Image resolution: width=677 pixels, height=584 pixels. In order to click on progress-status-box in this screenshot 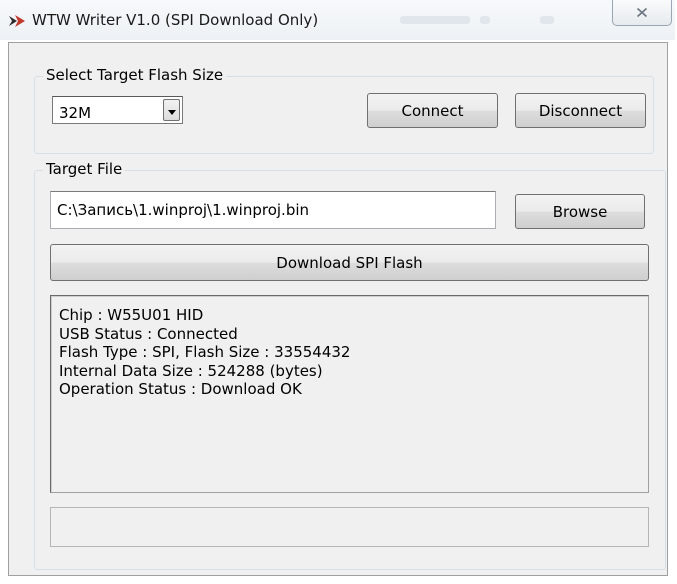, I will do `click(349, 527)`.